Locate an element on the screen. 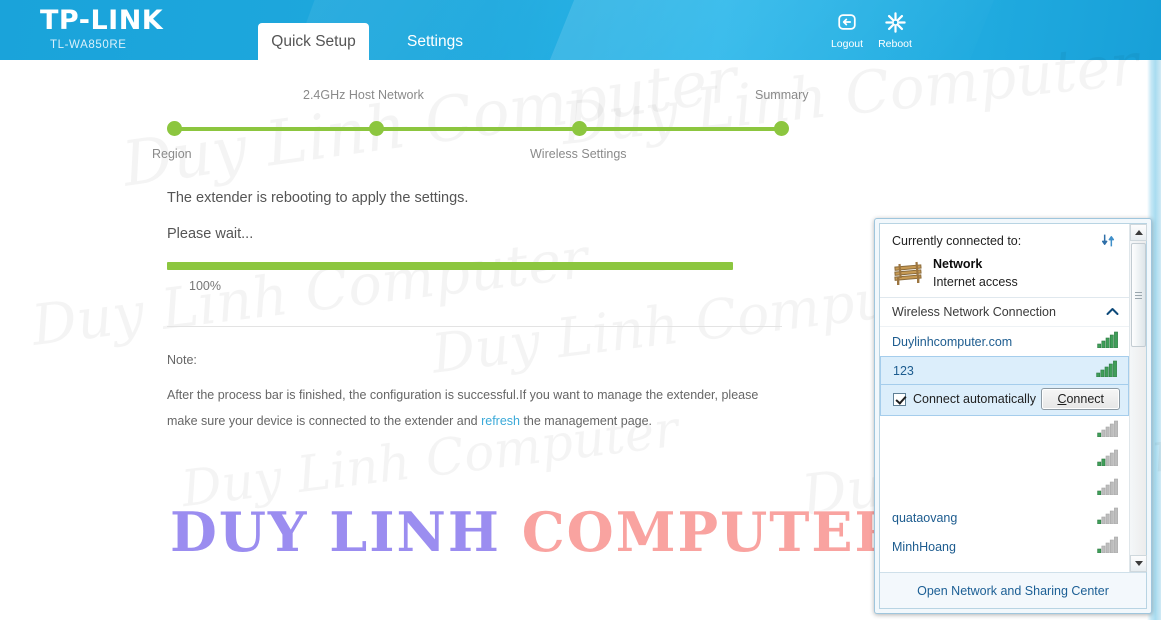 This screenshot has width=1161, height=620. logout-label: Logout is located at coordinates (847, 44).